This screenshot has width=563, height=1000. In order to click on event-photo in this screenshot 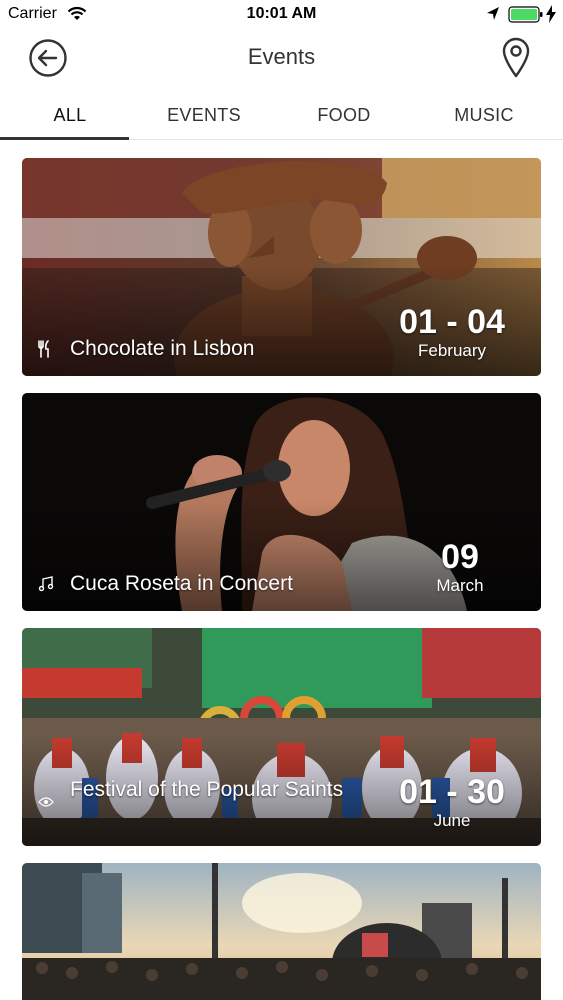, I will do `click(281, 931)`.